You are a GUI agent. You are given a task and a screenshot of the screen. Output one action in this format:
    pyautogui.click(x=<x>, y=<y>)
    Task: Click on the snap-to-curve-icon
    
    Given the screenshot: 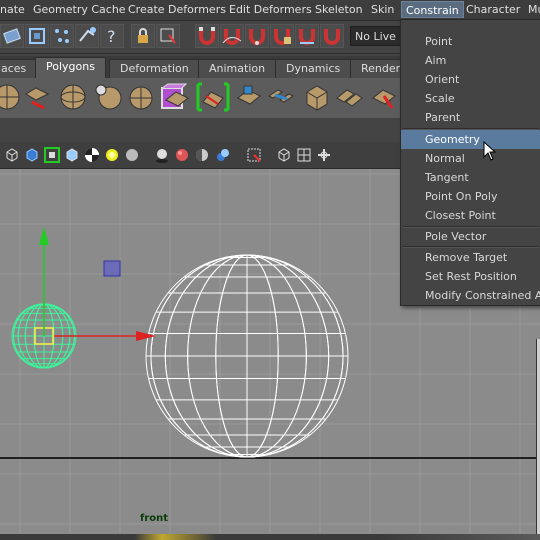 What is the action you would take?
    pyautogui.click(x=232, y=36)
    